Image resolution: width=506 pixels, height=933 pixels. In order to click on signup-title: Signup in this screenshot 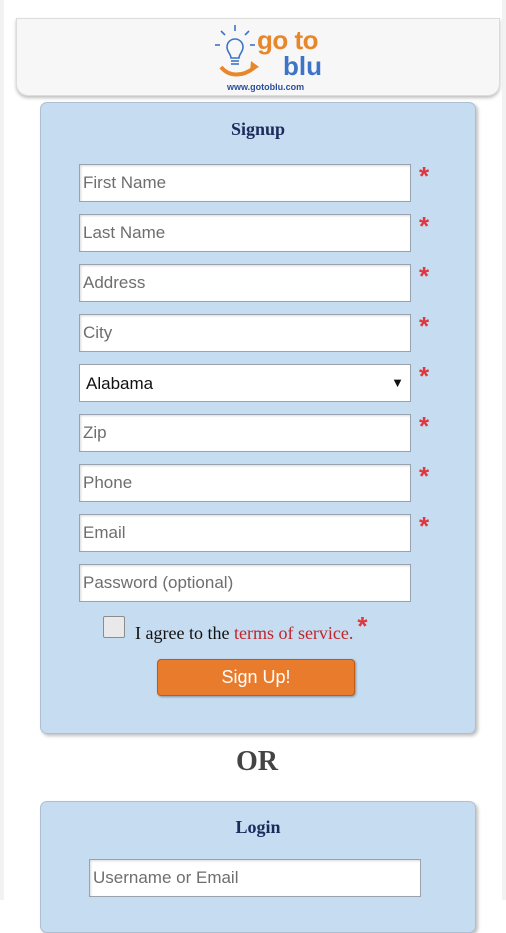, I will do `click(258, 129)`.